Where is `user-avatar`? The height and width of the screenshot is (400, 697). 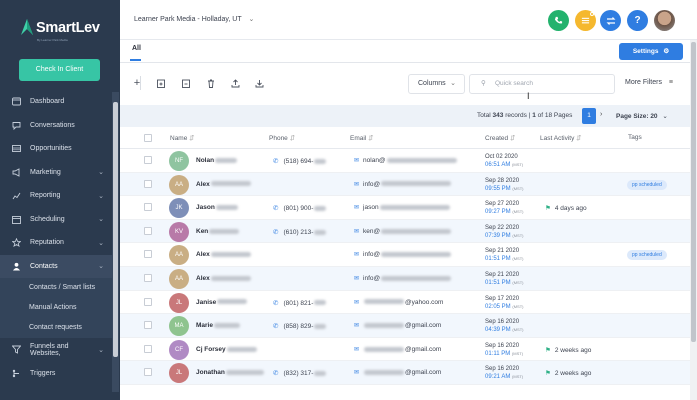
user-avatar is located at coordinates (664, 20).